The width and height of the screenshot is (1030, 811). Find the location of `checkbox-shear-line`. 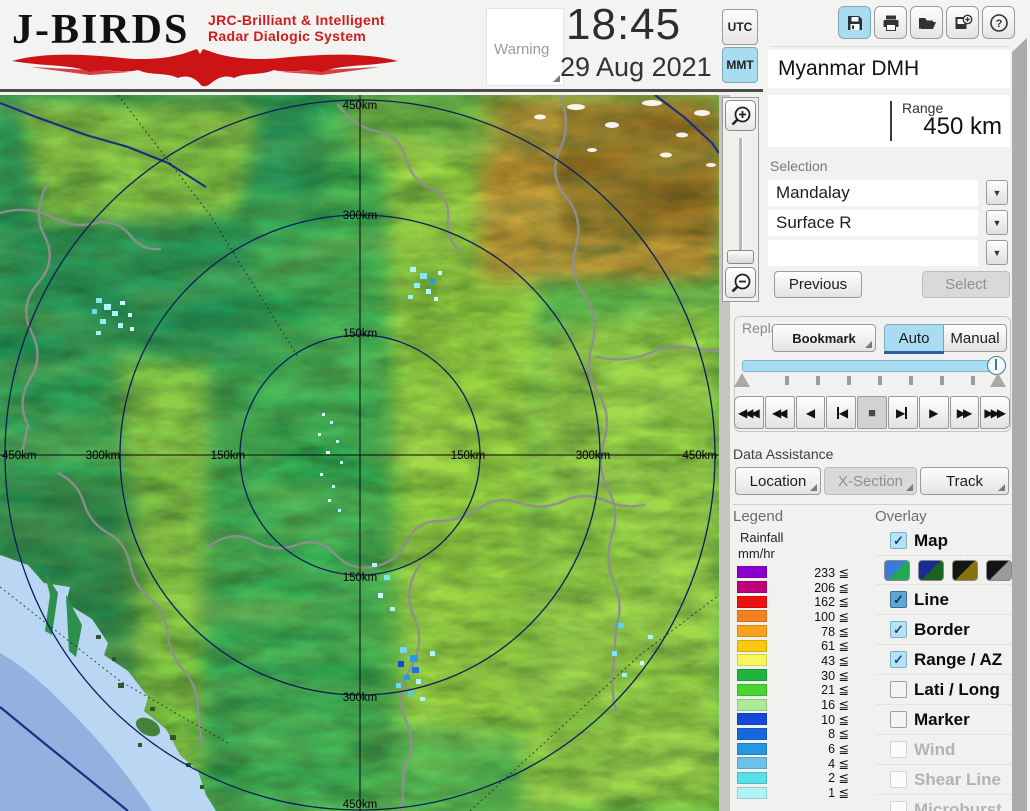

checkbox-shear-line is located at coordinates (898, 779).